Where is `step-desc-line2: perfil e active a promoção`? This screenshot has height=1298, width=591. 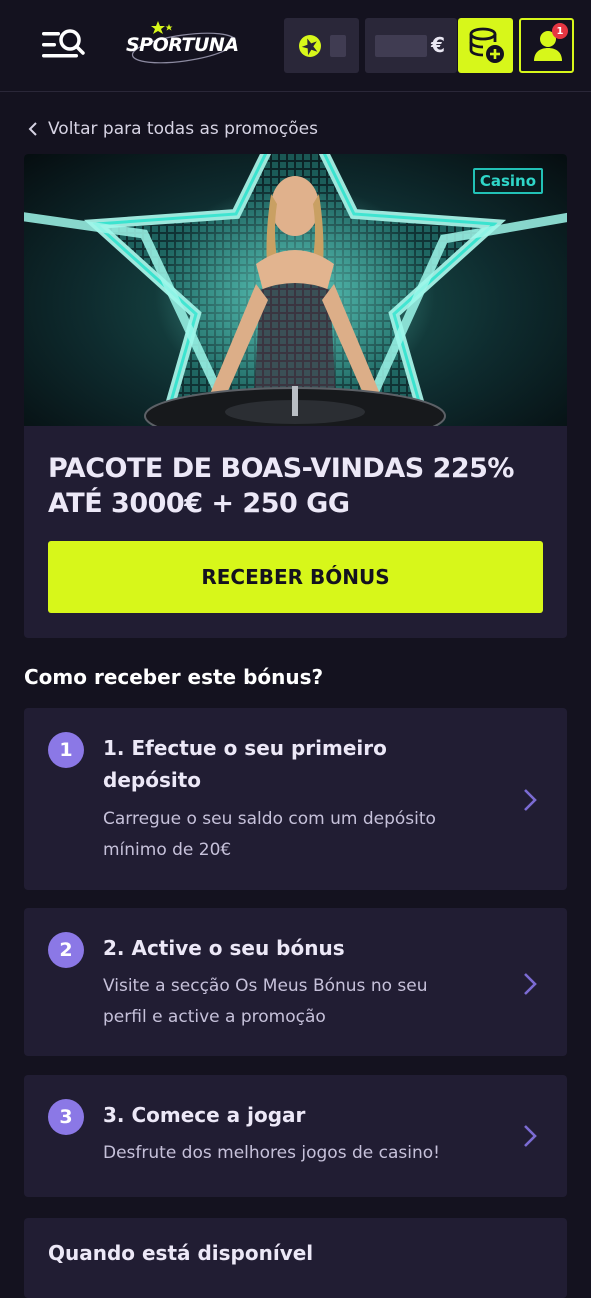 step-desc-line2: perfil e active a promoção is located at coordinates (214, 1017).